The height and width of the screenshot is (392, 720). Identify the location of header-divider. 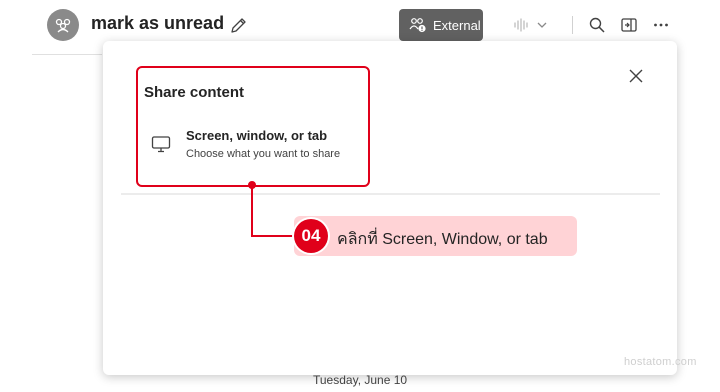
(572, 25).